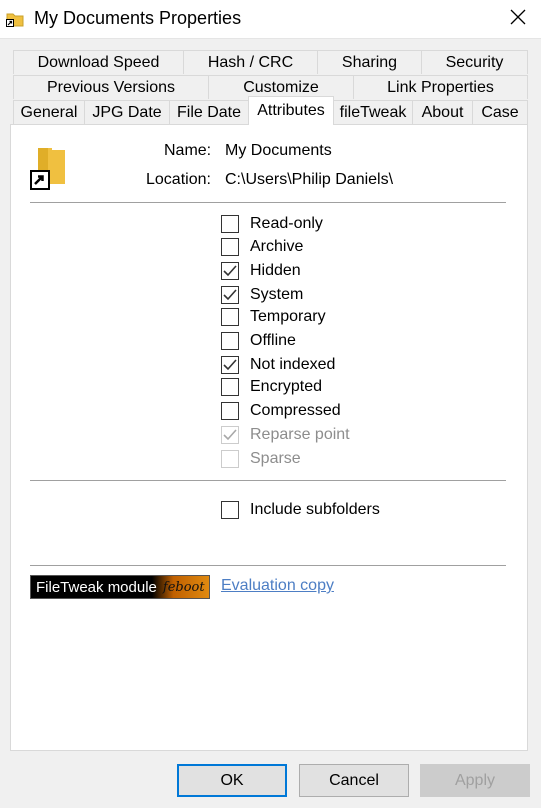 The image size is (541, 808). Describe the element at coordinates (295, 410) in the screenshot. I see `checkbox-label: Compressed` at that location.